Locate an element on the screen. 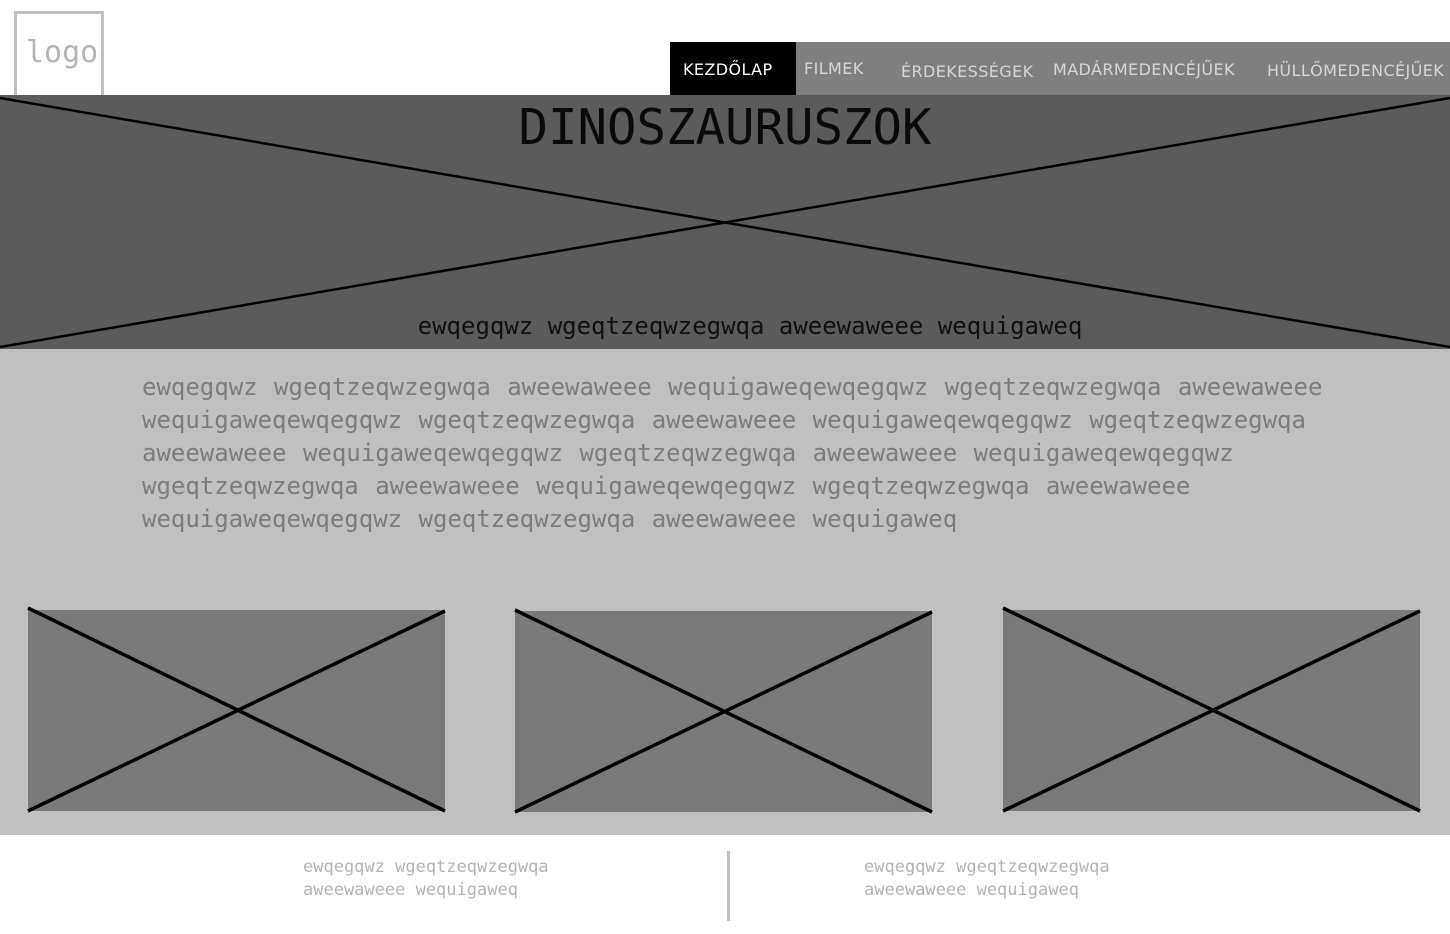 Image resolution: width=1450 pixels, height=934 pixels. logo: logo is located at coordinates (59, 54).